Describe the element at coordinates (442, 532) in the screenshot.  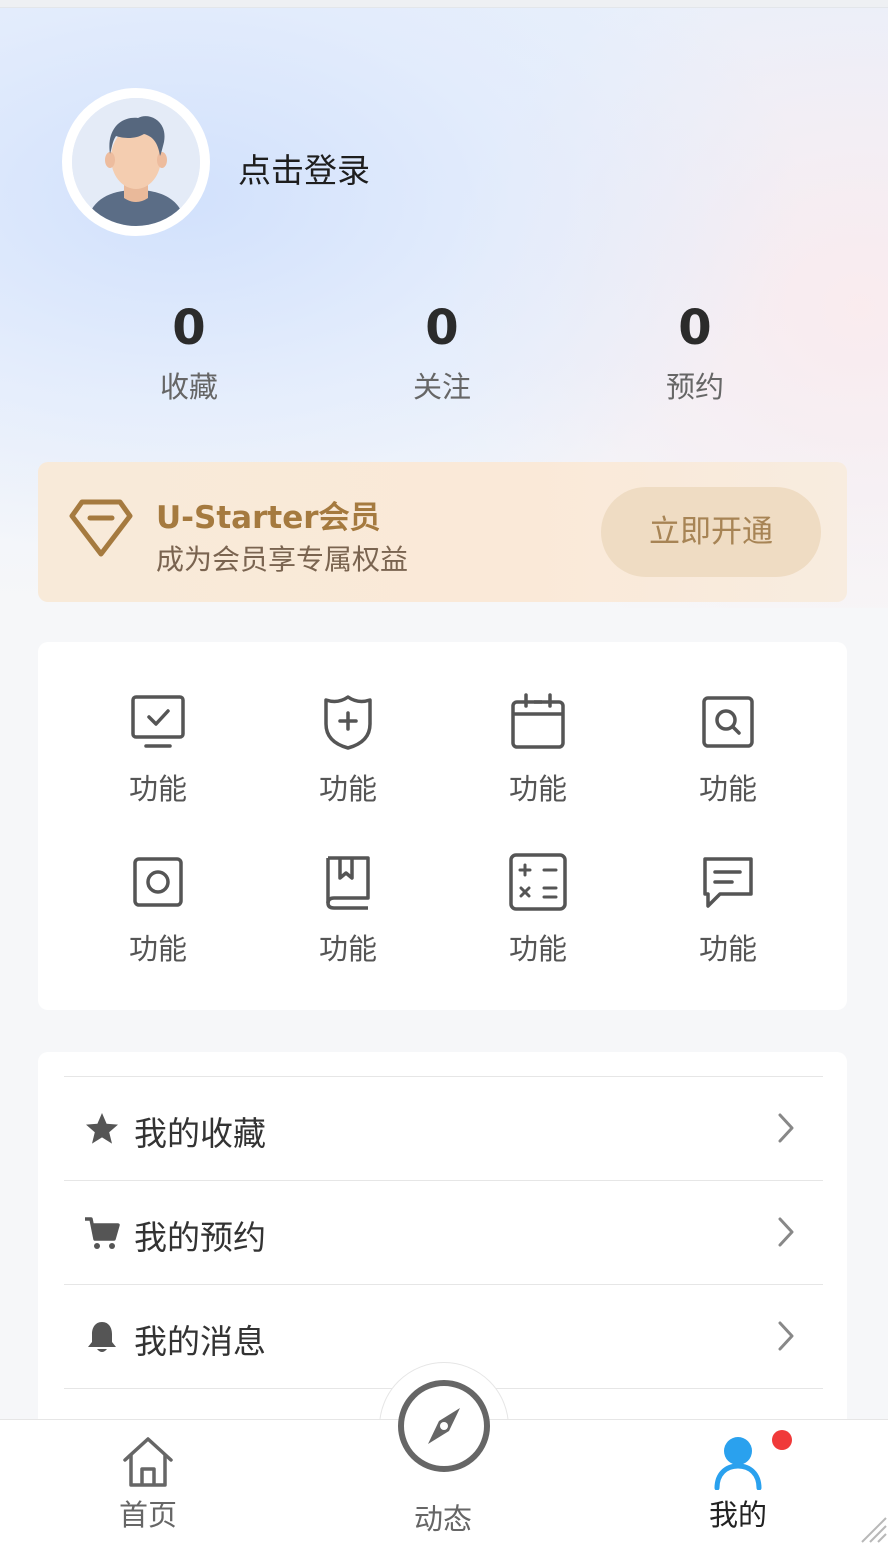
I see `vip-banner: U-Starter会员 成为会员享专属权益 立即开通` at that location.